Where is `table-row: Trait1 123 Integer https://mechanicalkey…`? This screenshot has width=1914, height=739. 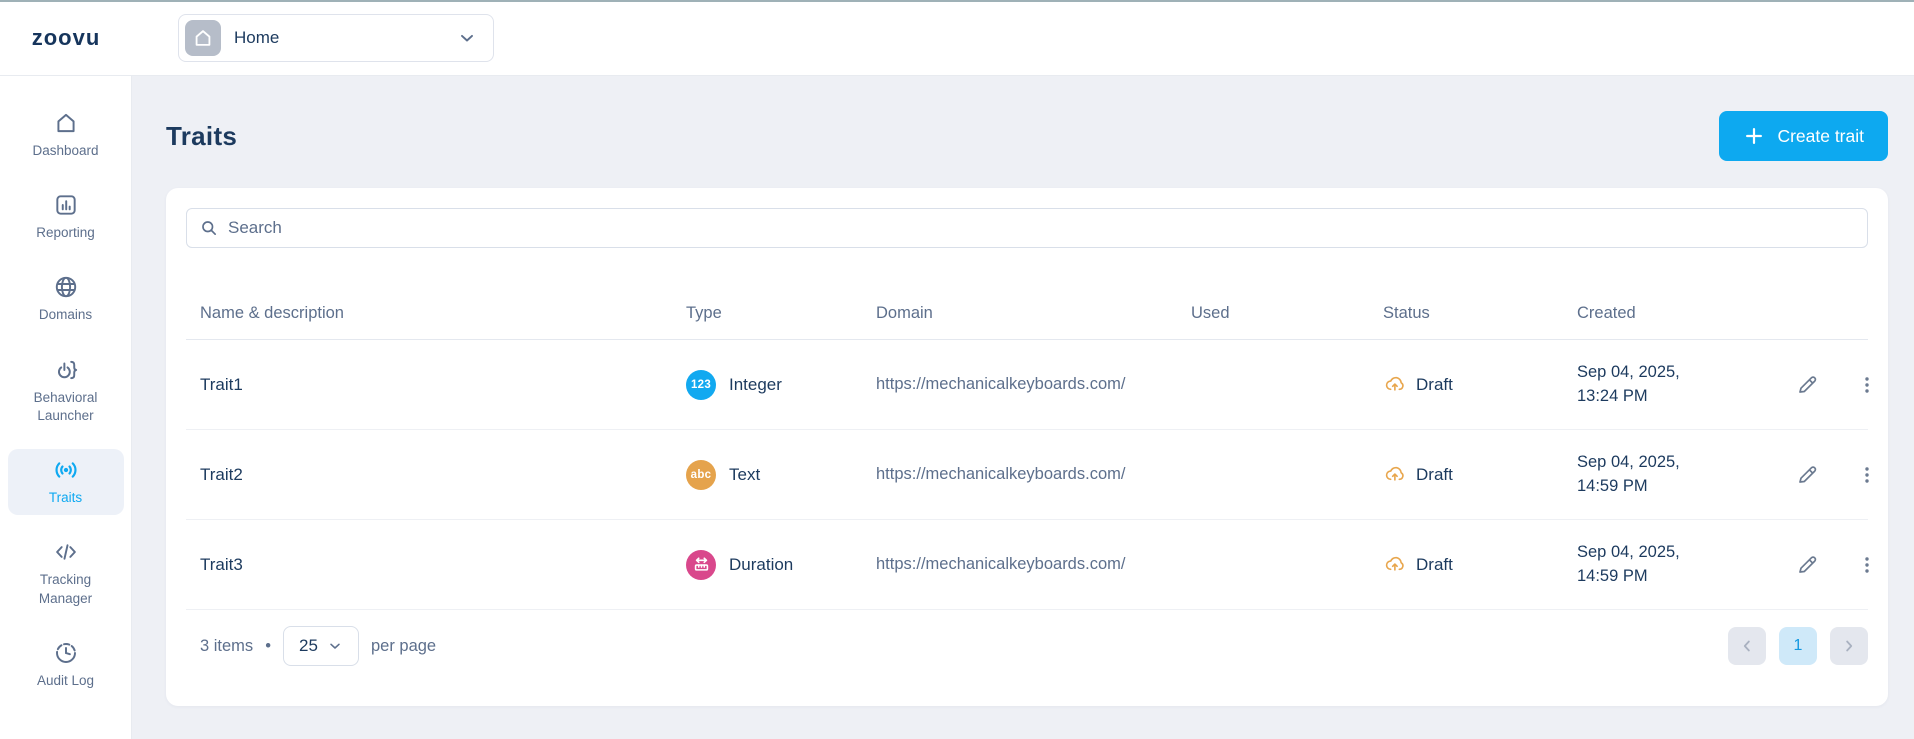
table-row: Trait1 123 Integer https://mechanicalkey… is located at coordinates (1027, 385).